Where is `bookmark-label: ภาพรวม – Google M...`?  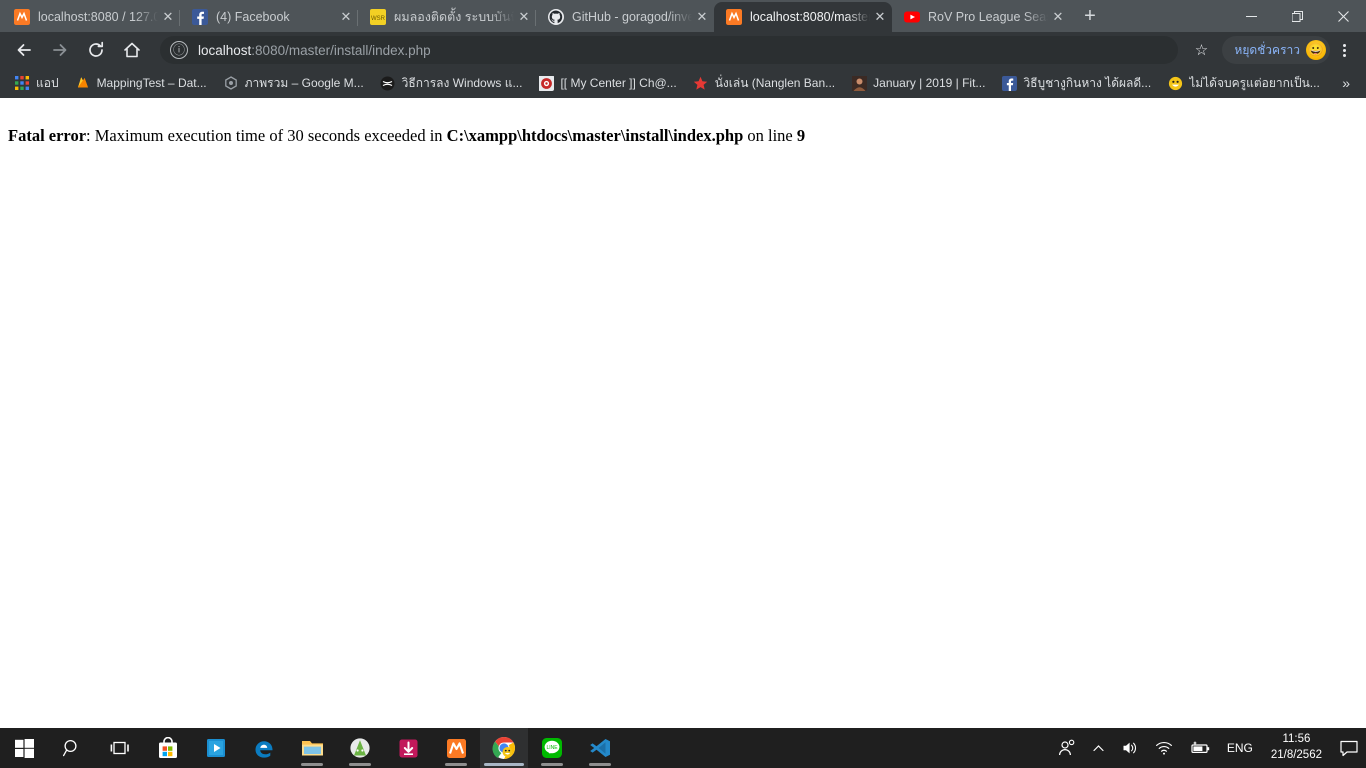 bookmark-label: ภาพรวม – Google M... is located at coordinates (304, 82).